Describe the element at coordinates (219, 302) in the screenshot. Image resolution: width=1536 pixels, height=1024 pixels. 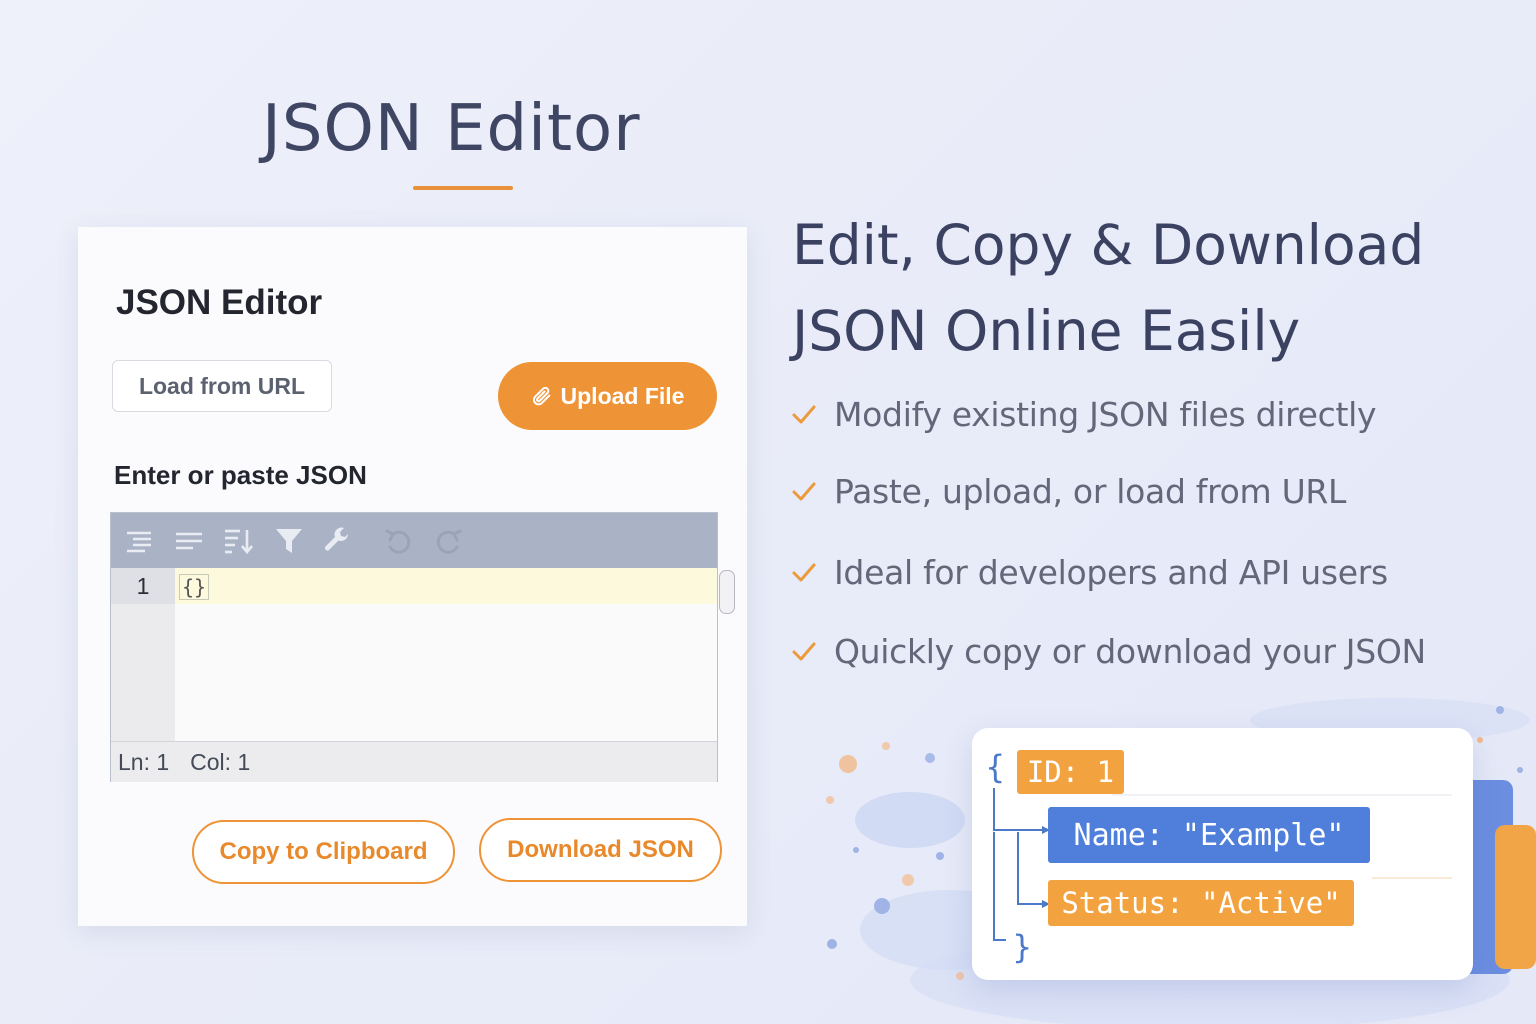
I see `card-title: JSON Editor` at that location.